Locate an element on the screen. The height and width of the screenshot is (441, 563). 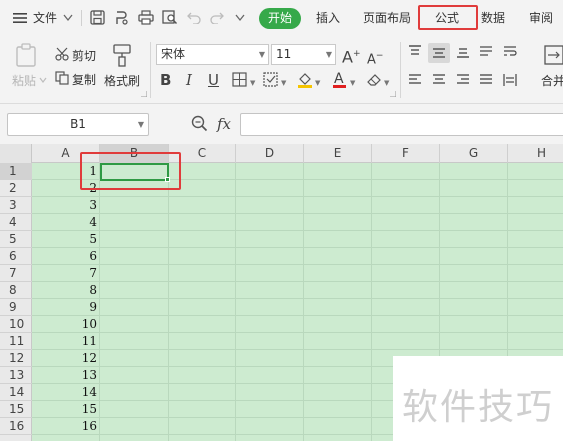
copy-button: 复制 is located at coordinates (84, 79).